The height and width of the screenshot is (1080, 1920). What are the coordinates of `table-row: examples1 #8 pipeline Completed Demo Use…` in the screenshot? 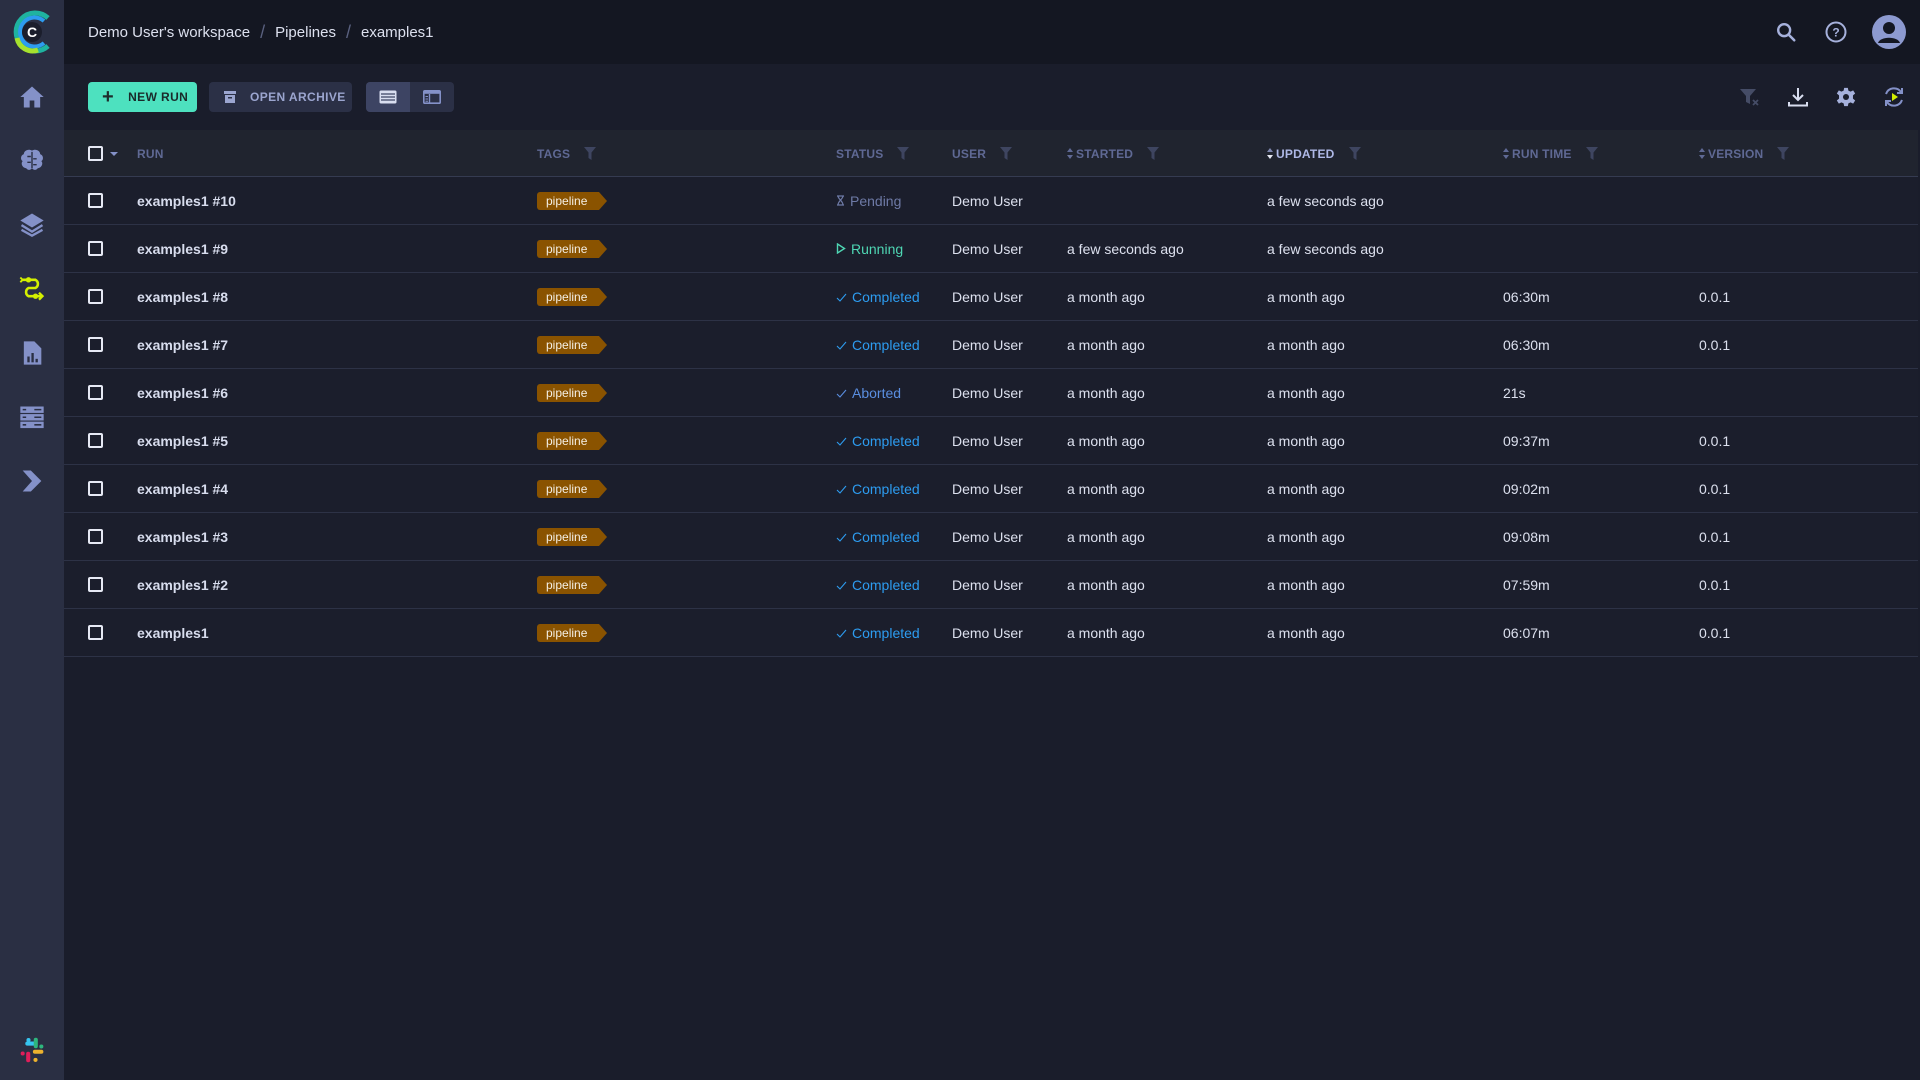 It's located at (991, 297).